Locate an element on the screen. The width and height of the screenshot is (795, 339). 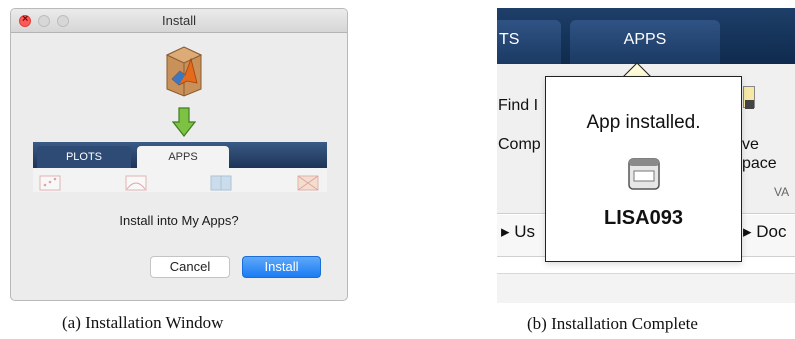
toolstrip-preview: PLOTS APPS is located at coordinates (180, 167).